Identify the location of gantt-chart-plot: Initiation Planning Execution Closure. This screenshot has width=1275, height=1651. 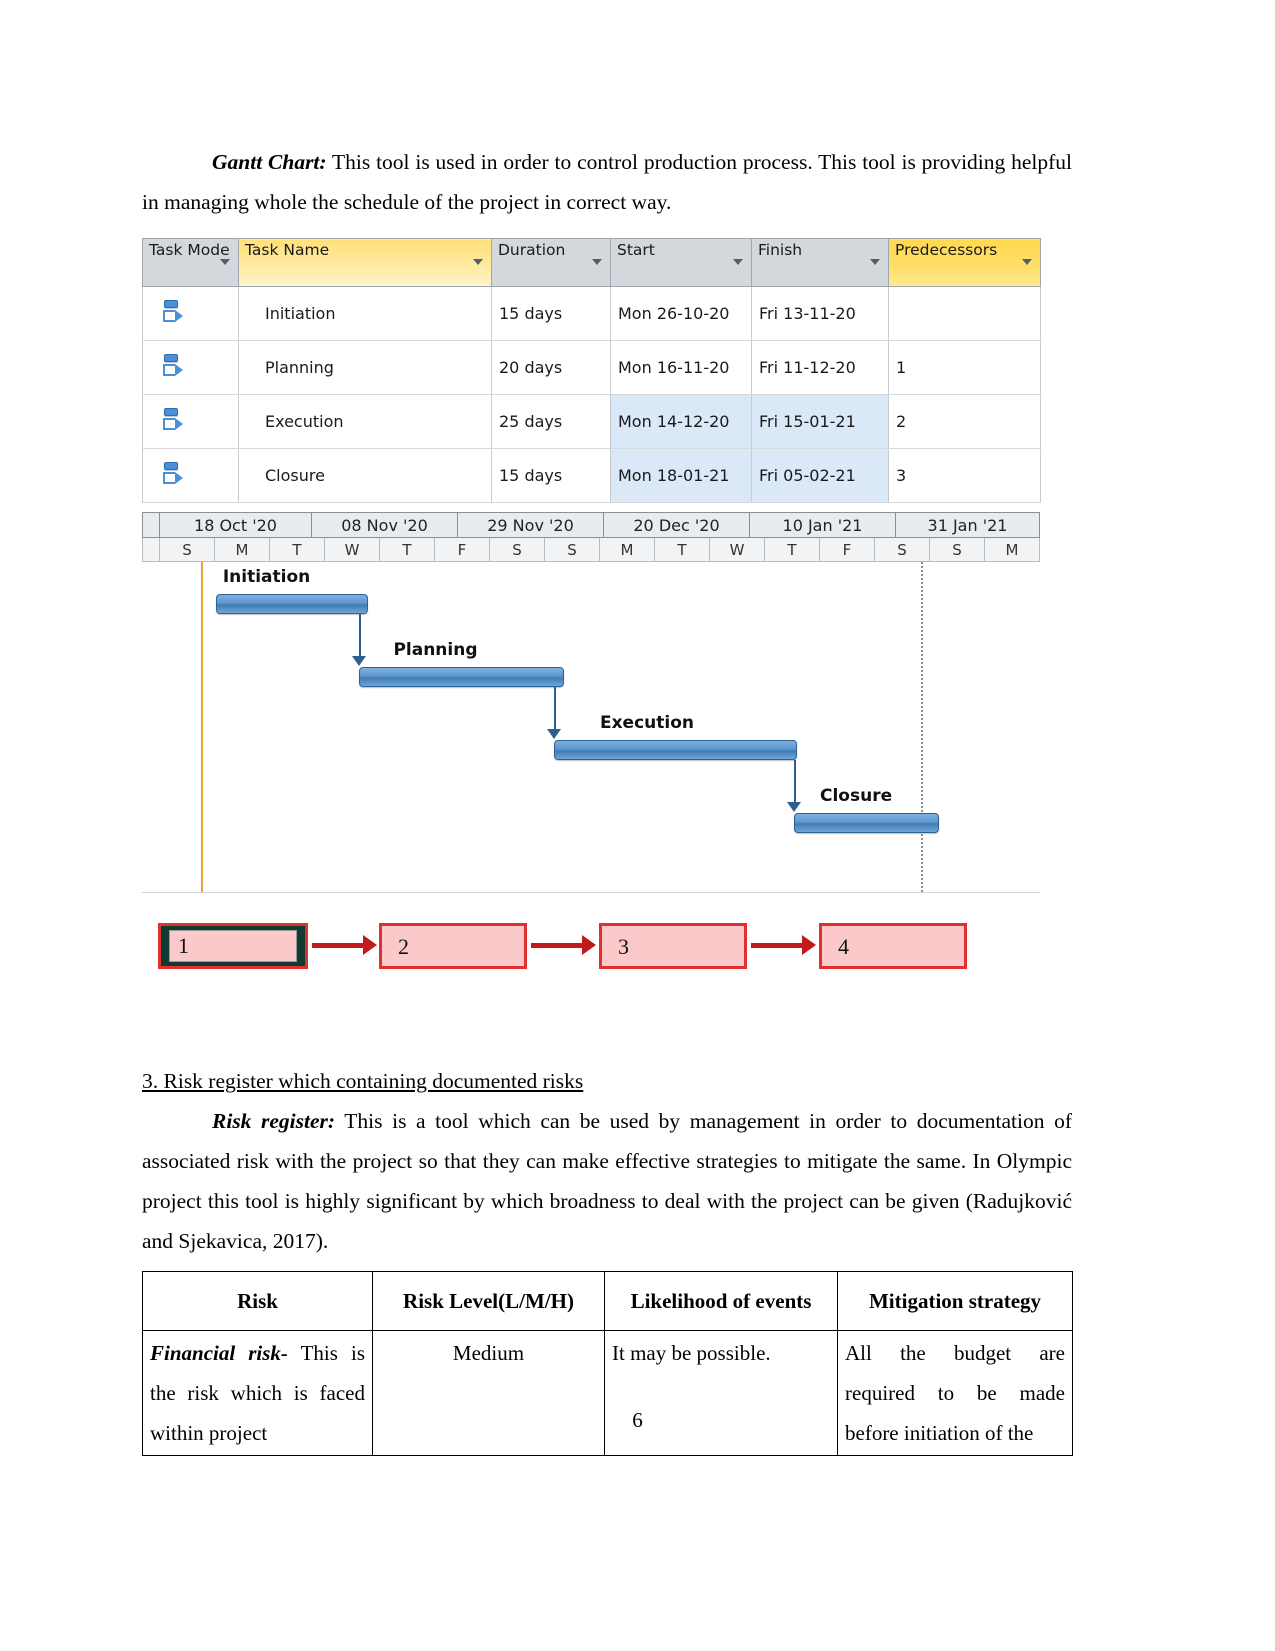
(591, 727).